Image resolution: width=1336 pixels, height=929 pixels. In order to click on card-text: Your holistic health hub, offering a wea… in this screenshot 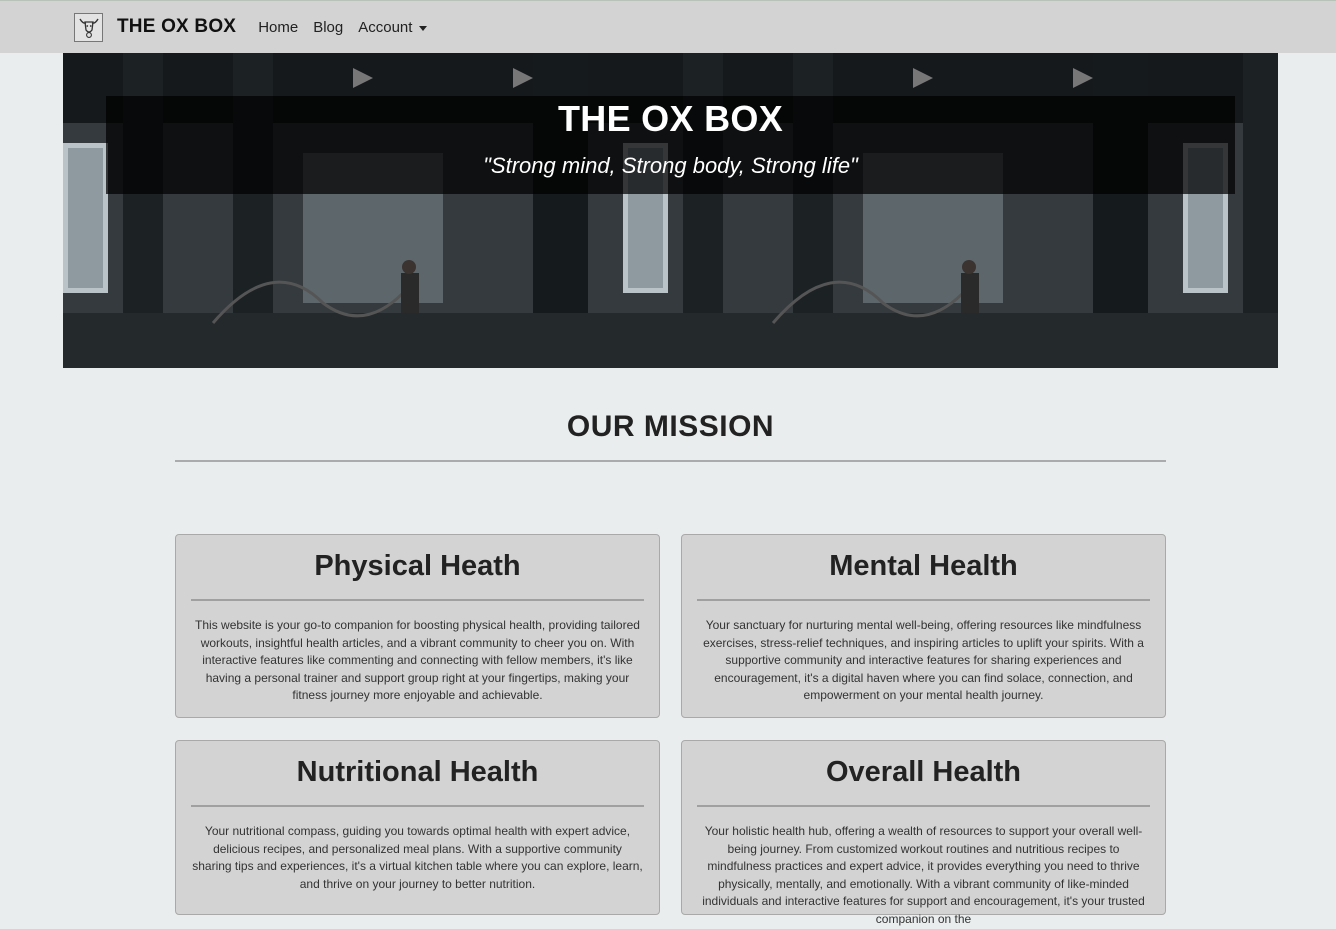, I will do `click(923, 875)`.